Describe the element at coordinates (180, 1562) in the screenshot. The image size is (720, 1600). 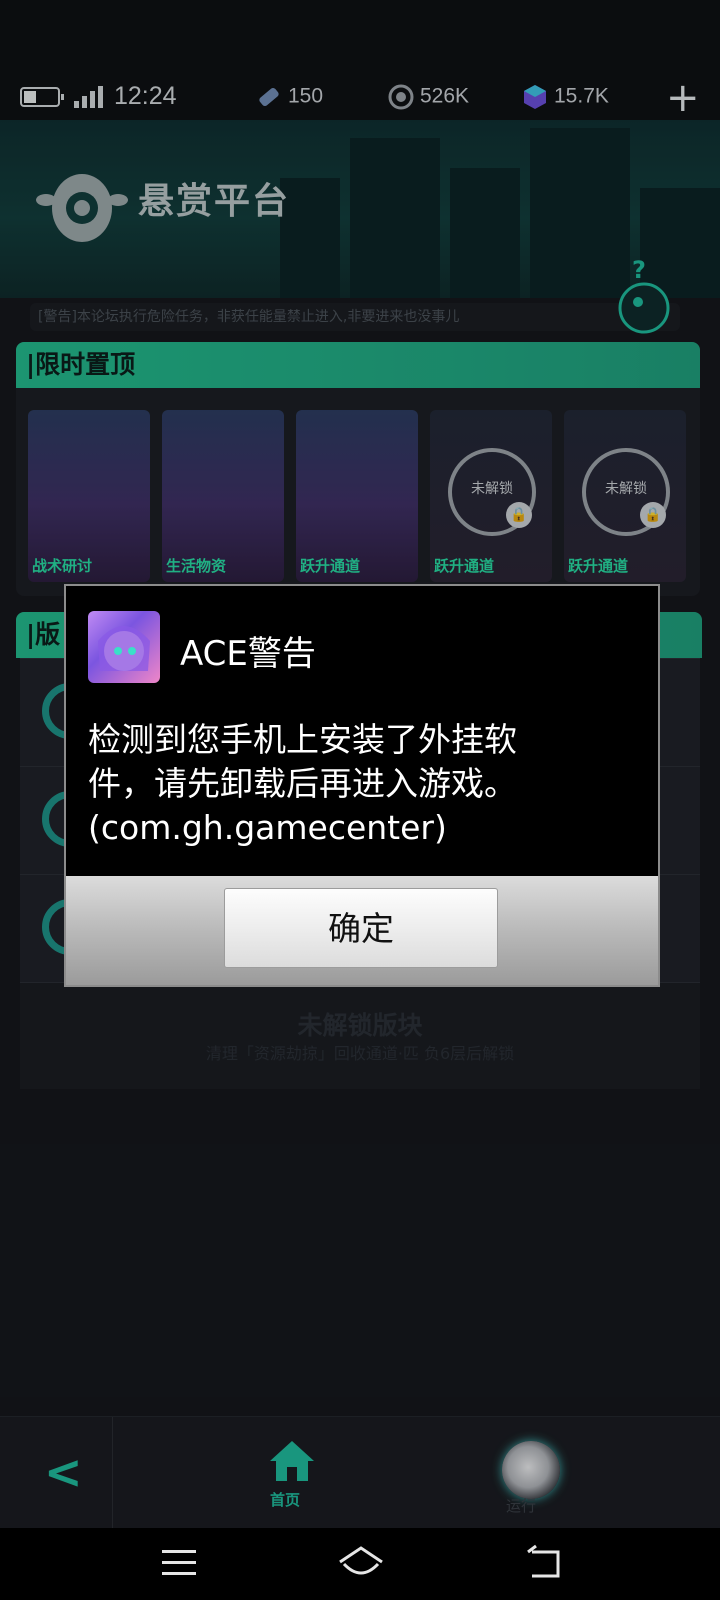
I see `menu-icon` at that location.